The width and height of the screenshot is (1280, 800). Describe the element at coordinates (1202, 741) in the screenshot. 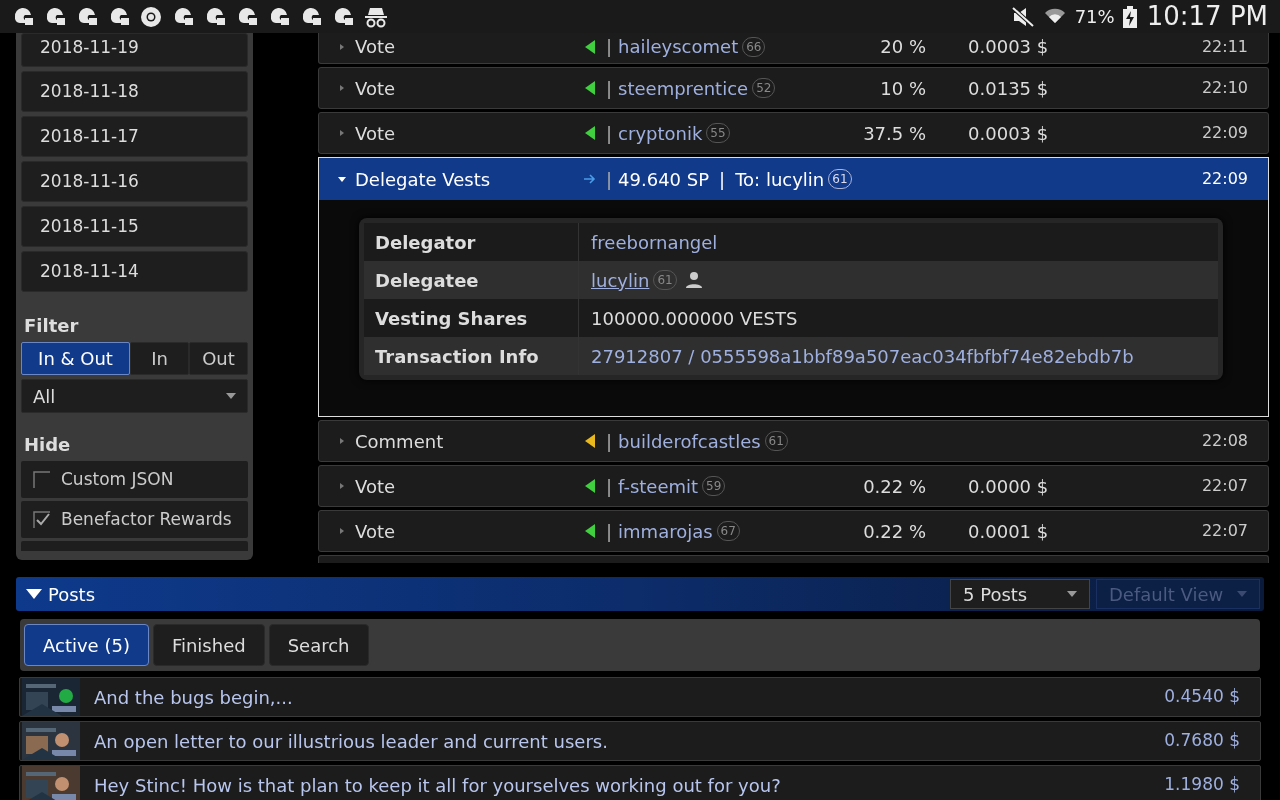

I see `post-payout: 0.7680 $` at that location.